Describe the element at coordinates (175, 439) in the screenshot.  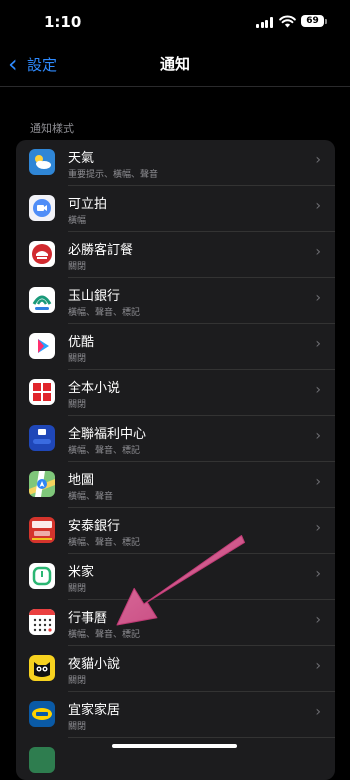
I see `list-item: 全聯福利中心 橫幅、聲音、標記 ›` at that location.